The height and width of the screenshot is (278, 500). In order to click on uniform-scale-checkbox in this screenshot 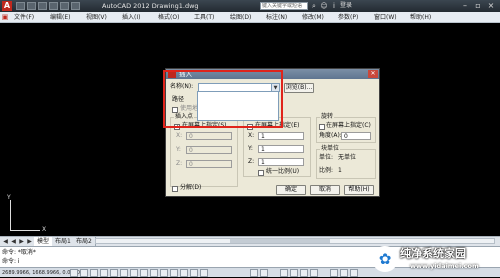, I will do `click(261, 173)`.